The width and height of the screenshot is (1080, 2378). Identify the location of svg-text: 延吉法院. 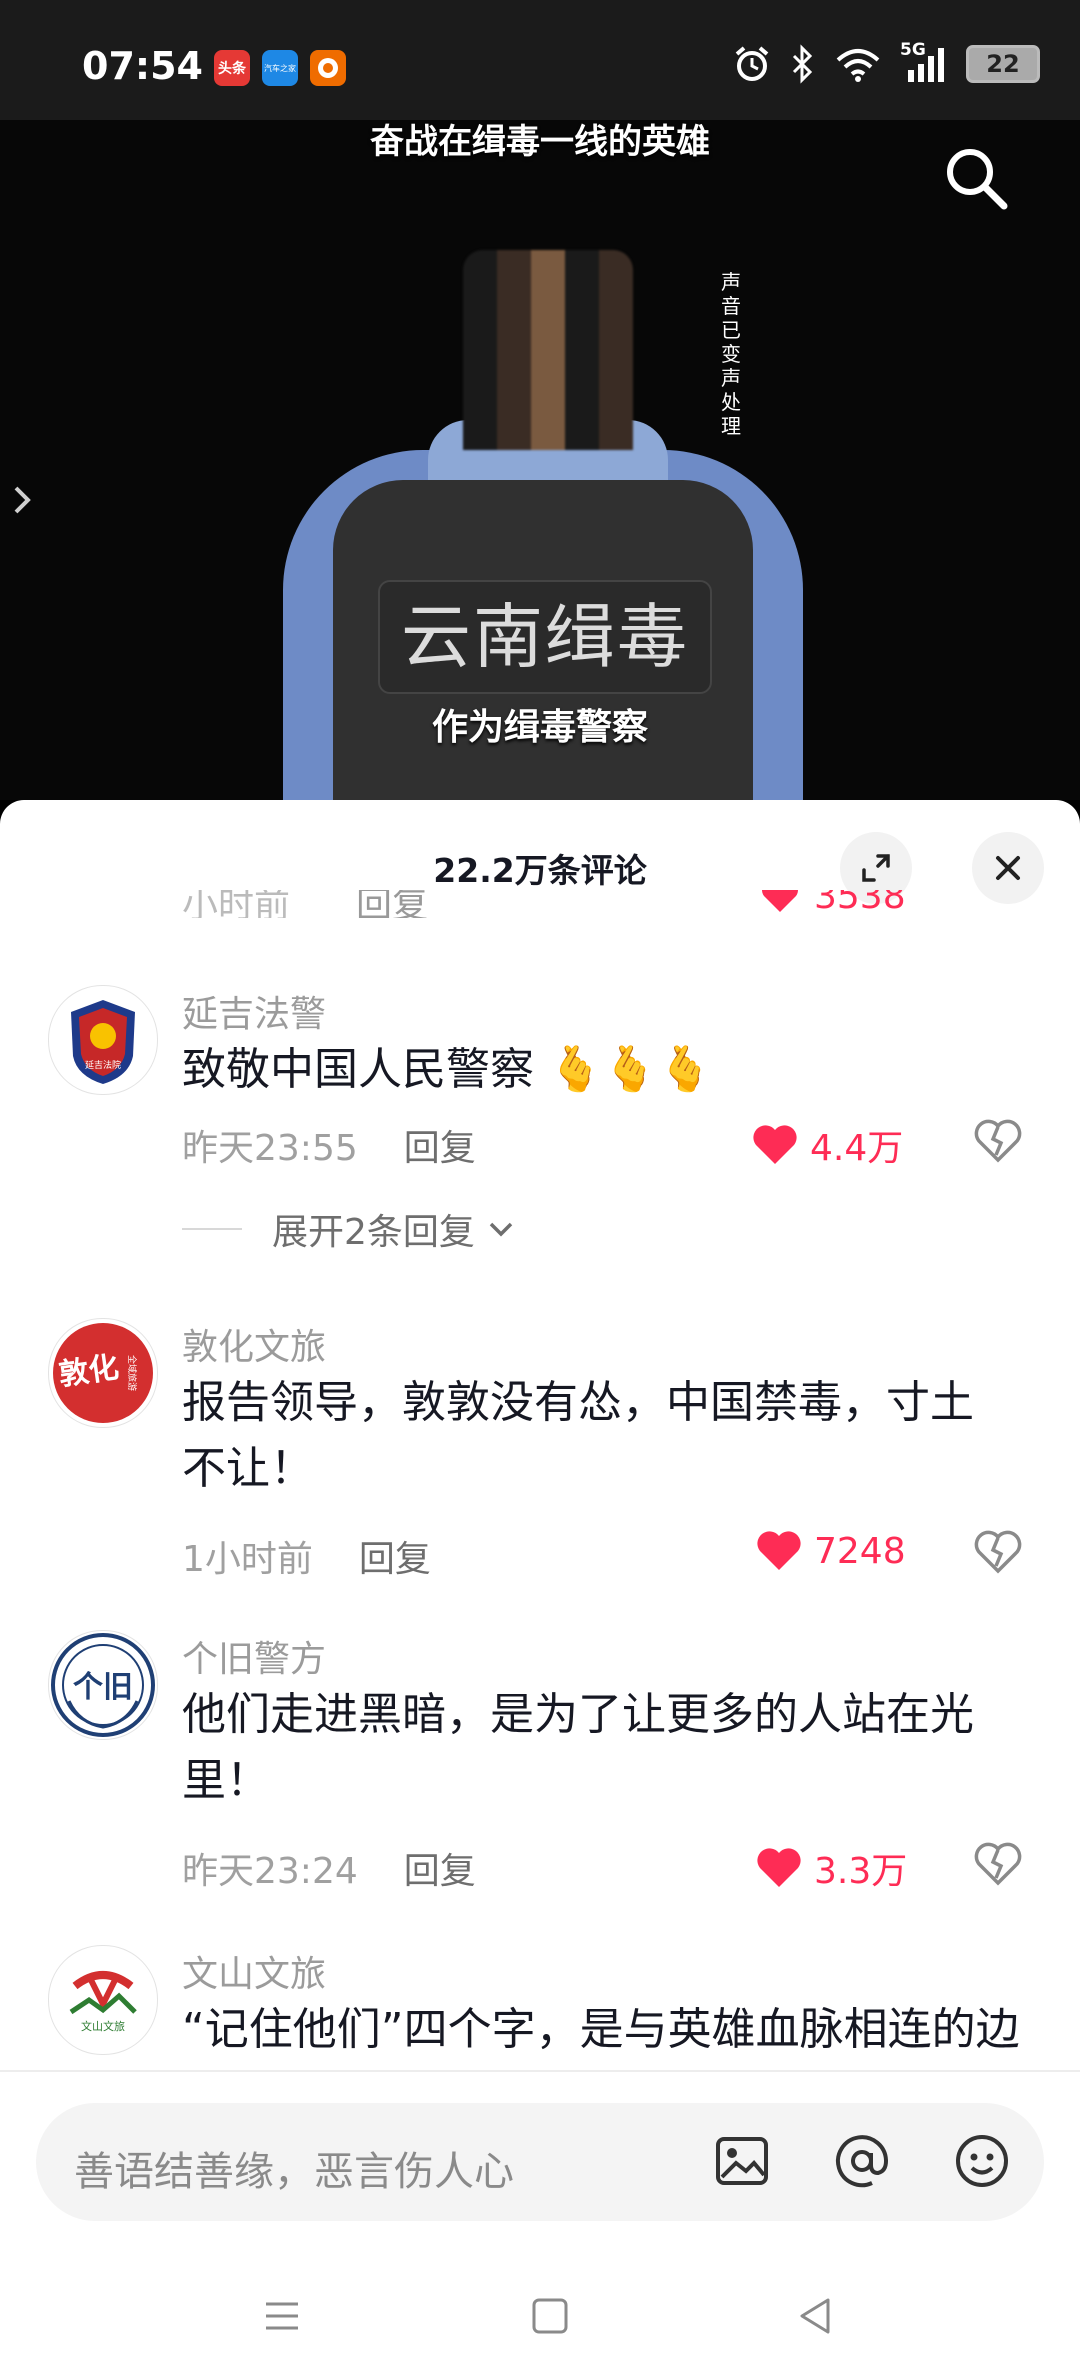
(103, 1065).